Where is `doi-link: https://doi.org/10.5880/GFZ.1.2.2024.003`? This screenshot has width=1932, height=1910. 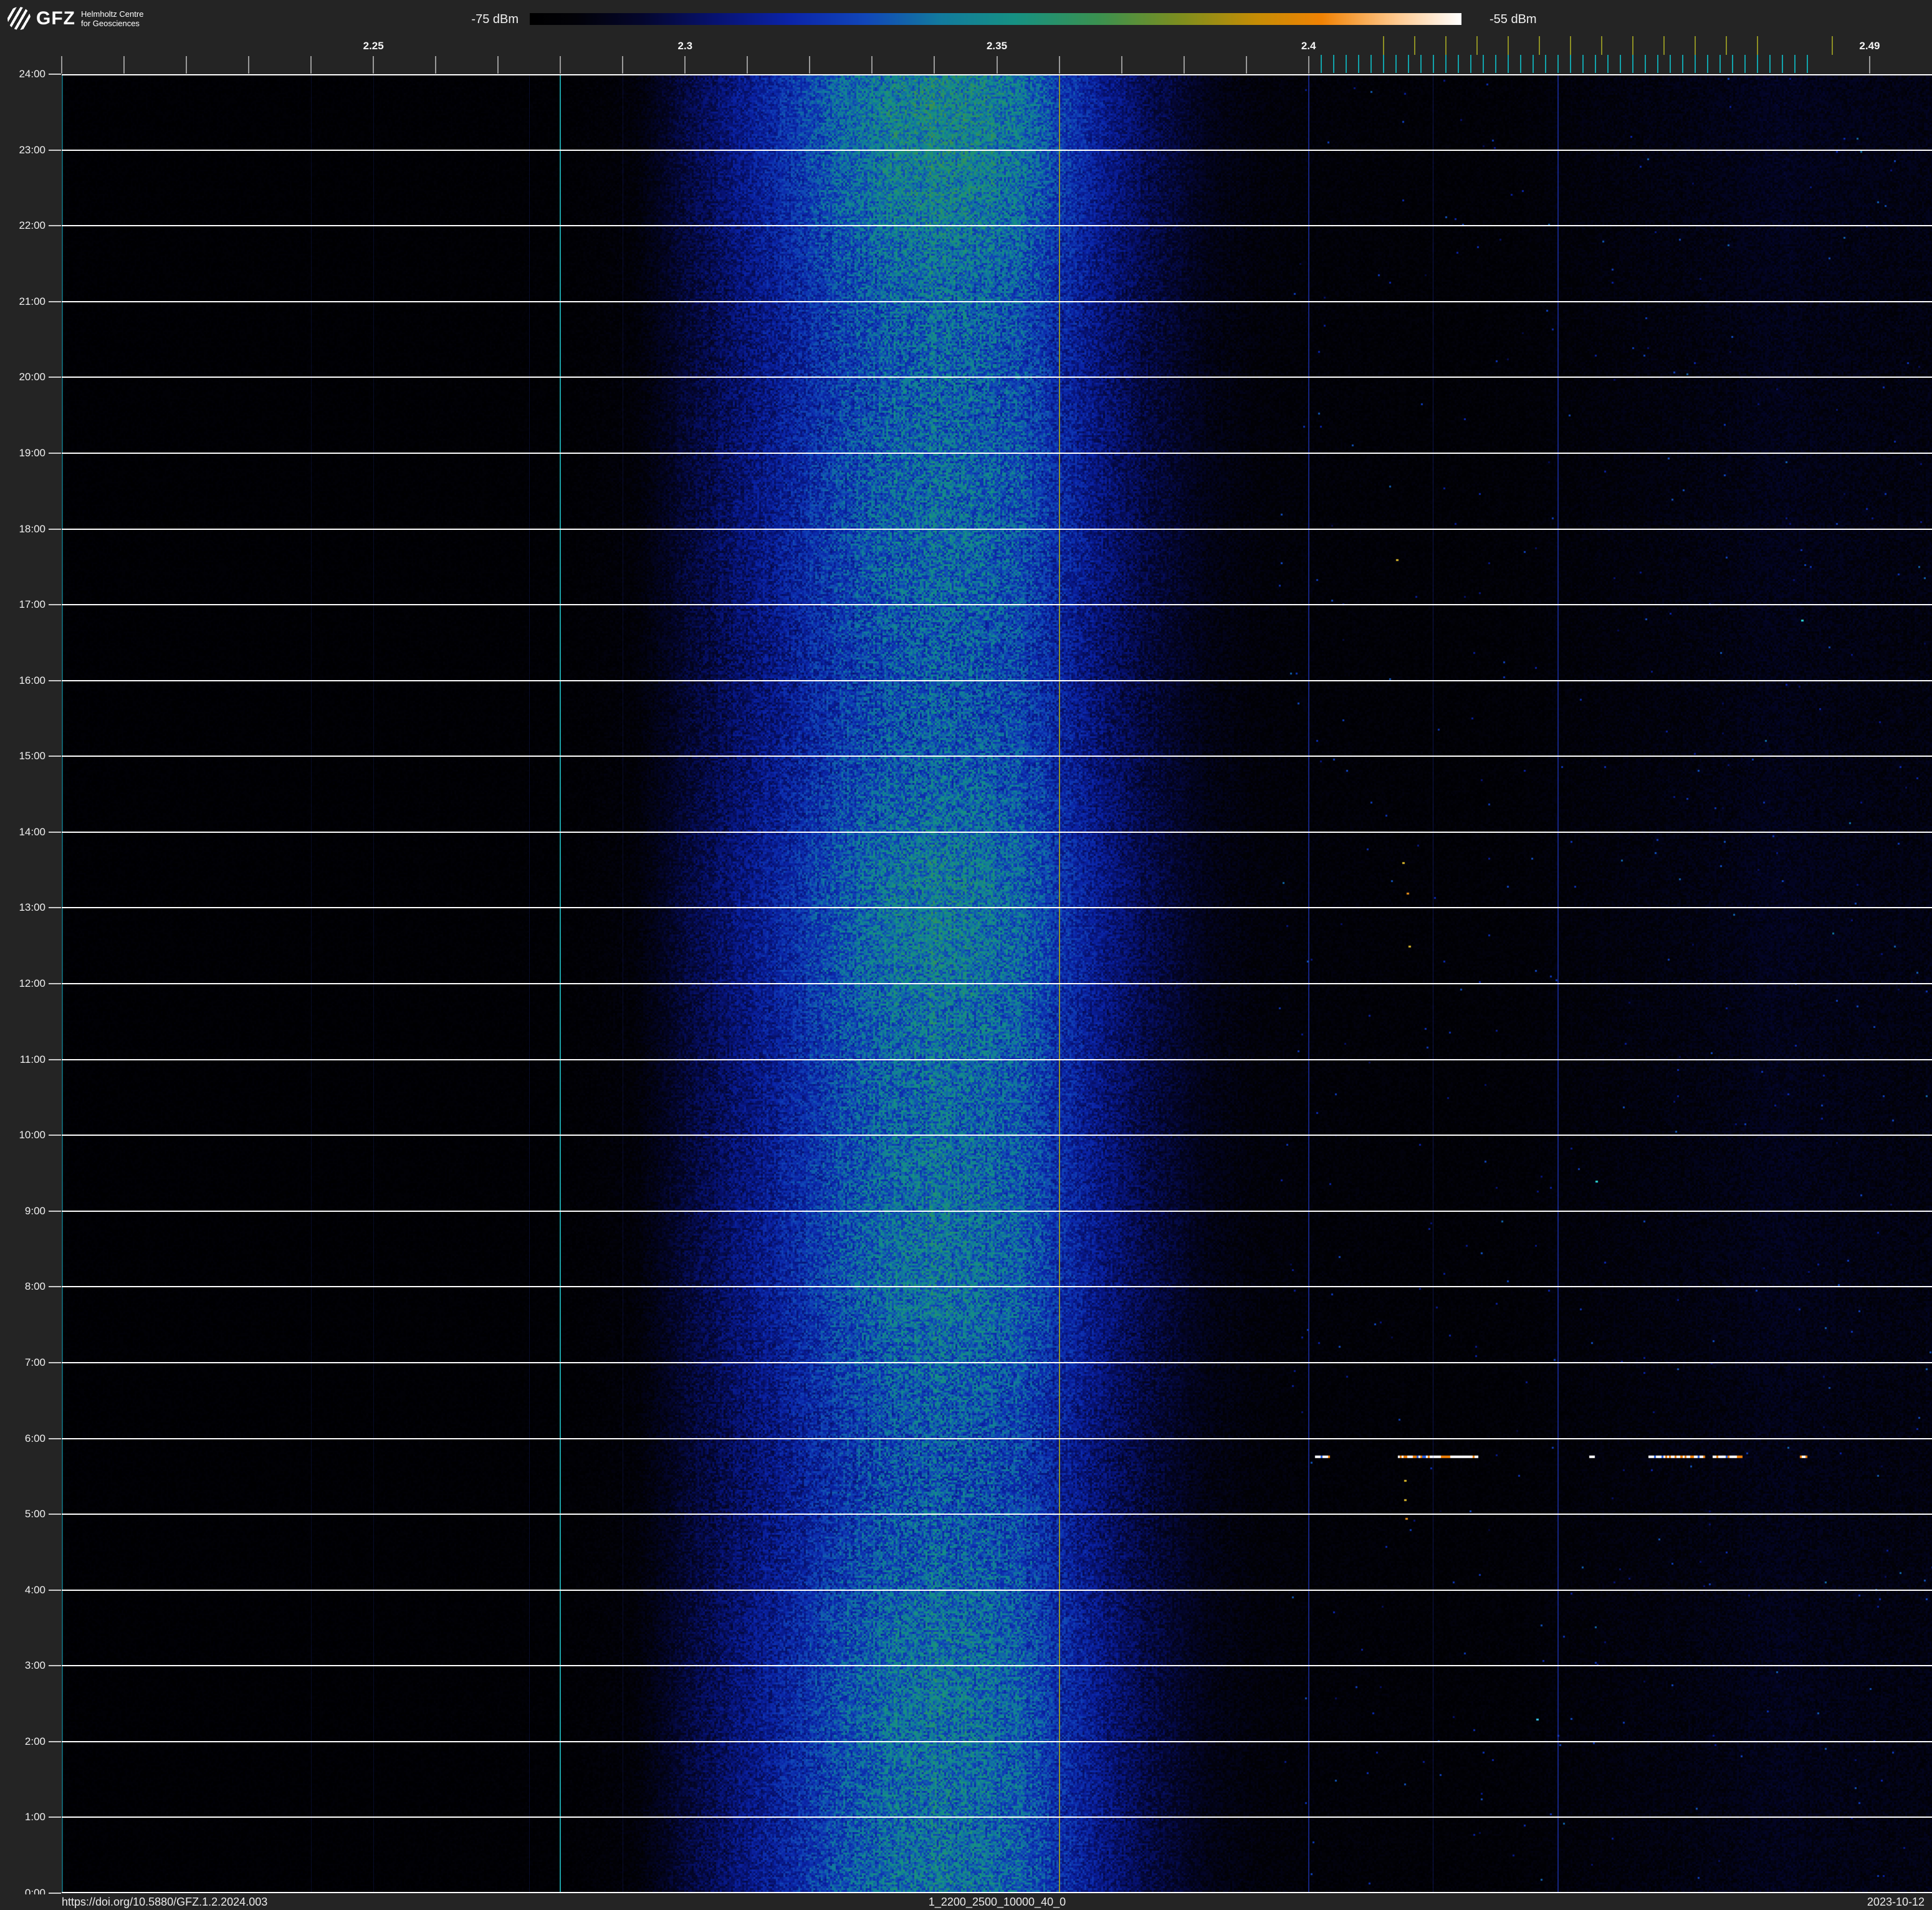
doi-link: https://doi.org/10.5880/GFZ.1.2.2024.003 is located at coordinates (164, 1902).